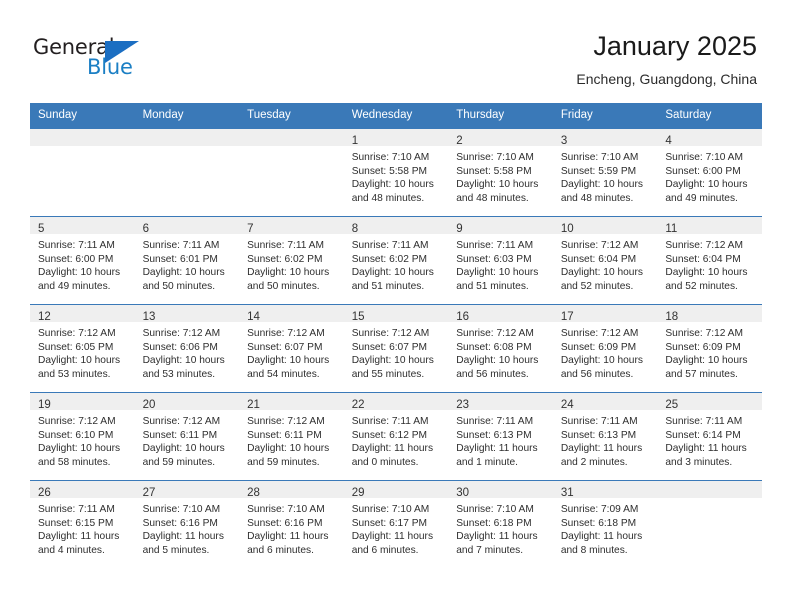  What do you see at coordinates (187, 314) in the screenshot?
I see `day-number-strip: 13` at bounding box center [187, 314].